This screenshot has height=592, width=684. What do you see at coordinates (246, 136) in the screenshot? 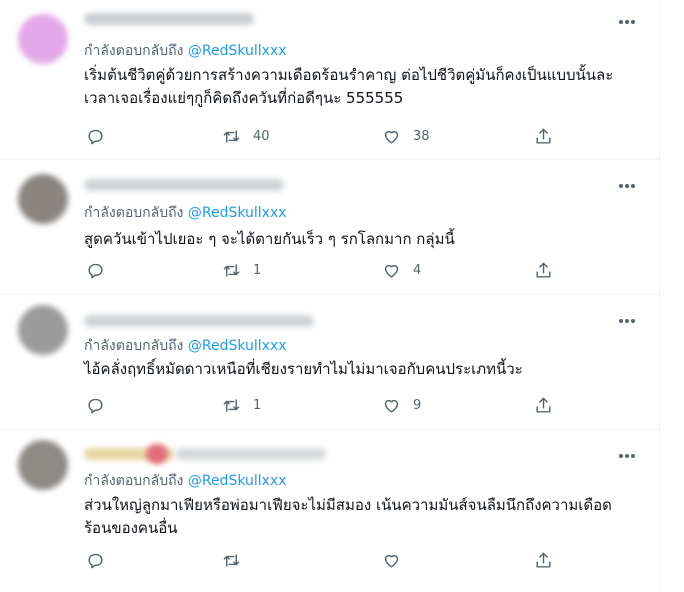
I see `retweet-button: 40` at bounding box center [246, 136].